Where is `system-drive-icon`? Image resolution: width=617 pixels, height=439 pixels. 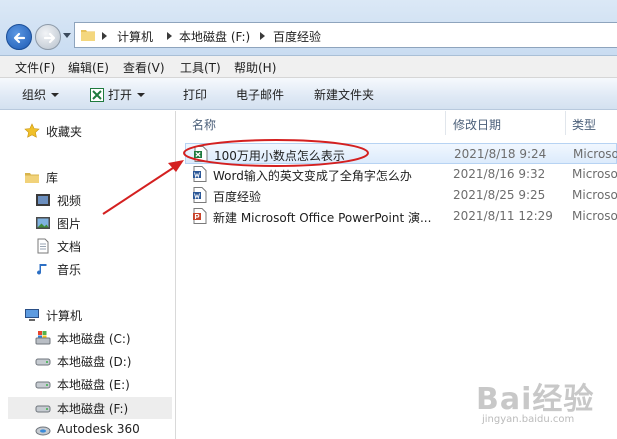 system-drive-icon is located at coordinates (43, 338).